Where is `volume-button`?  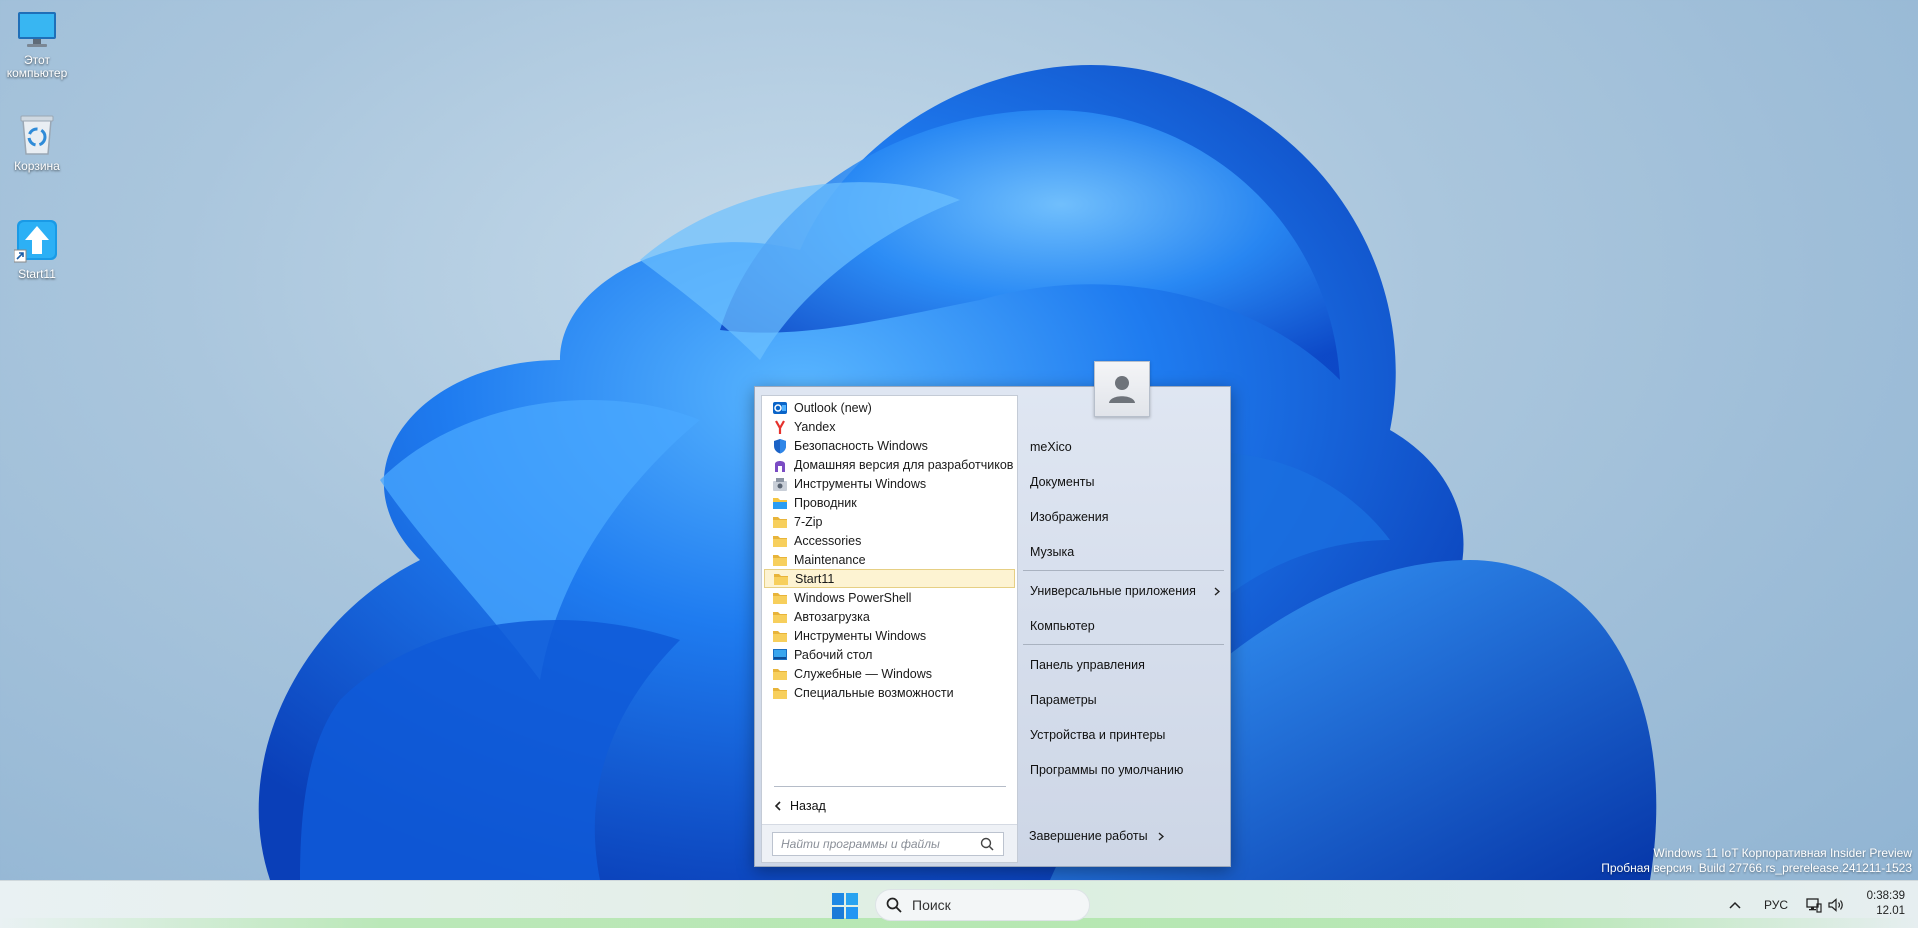
volume-button is located at coordinates (1837, 904).